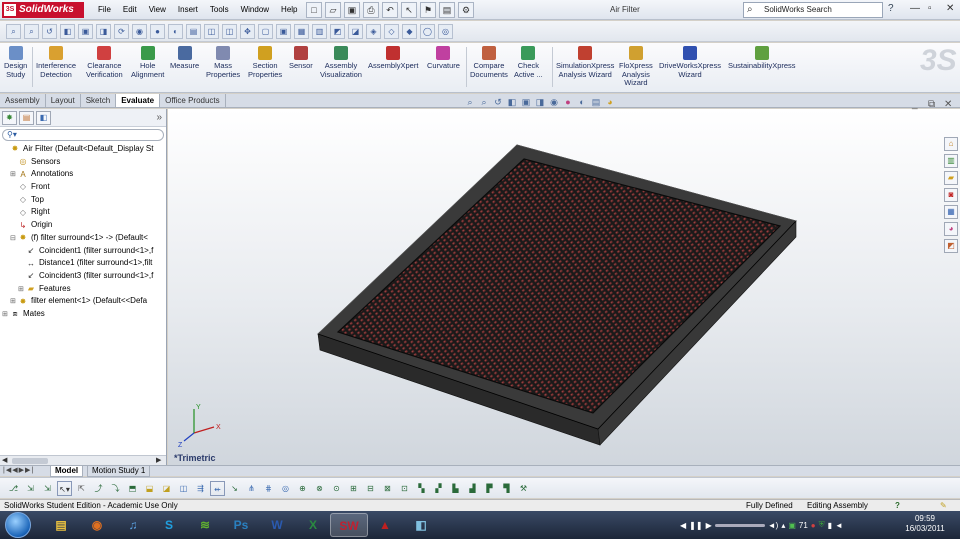 The width and height of the screenshot is (960, 539). I want to click on volume-icon: ◄), so click(773, 525).